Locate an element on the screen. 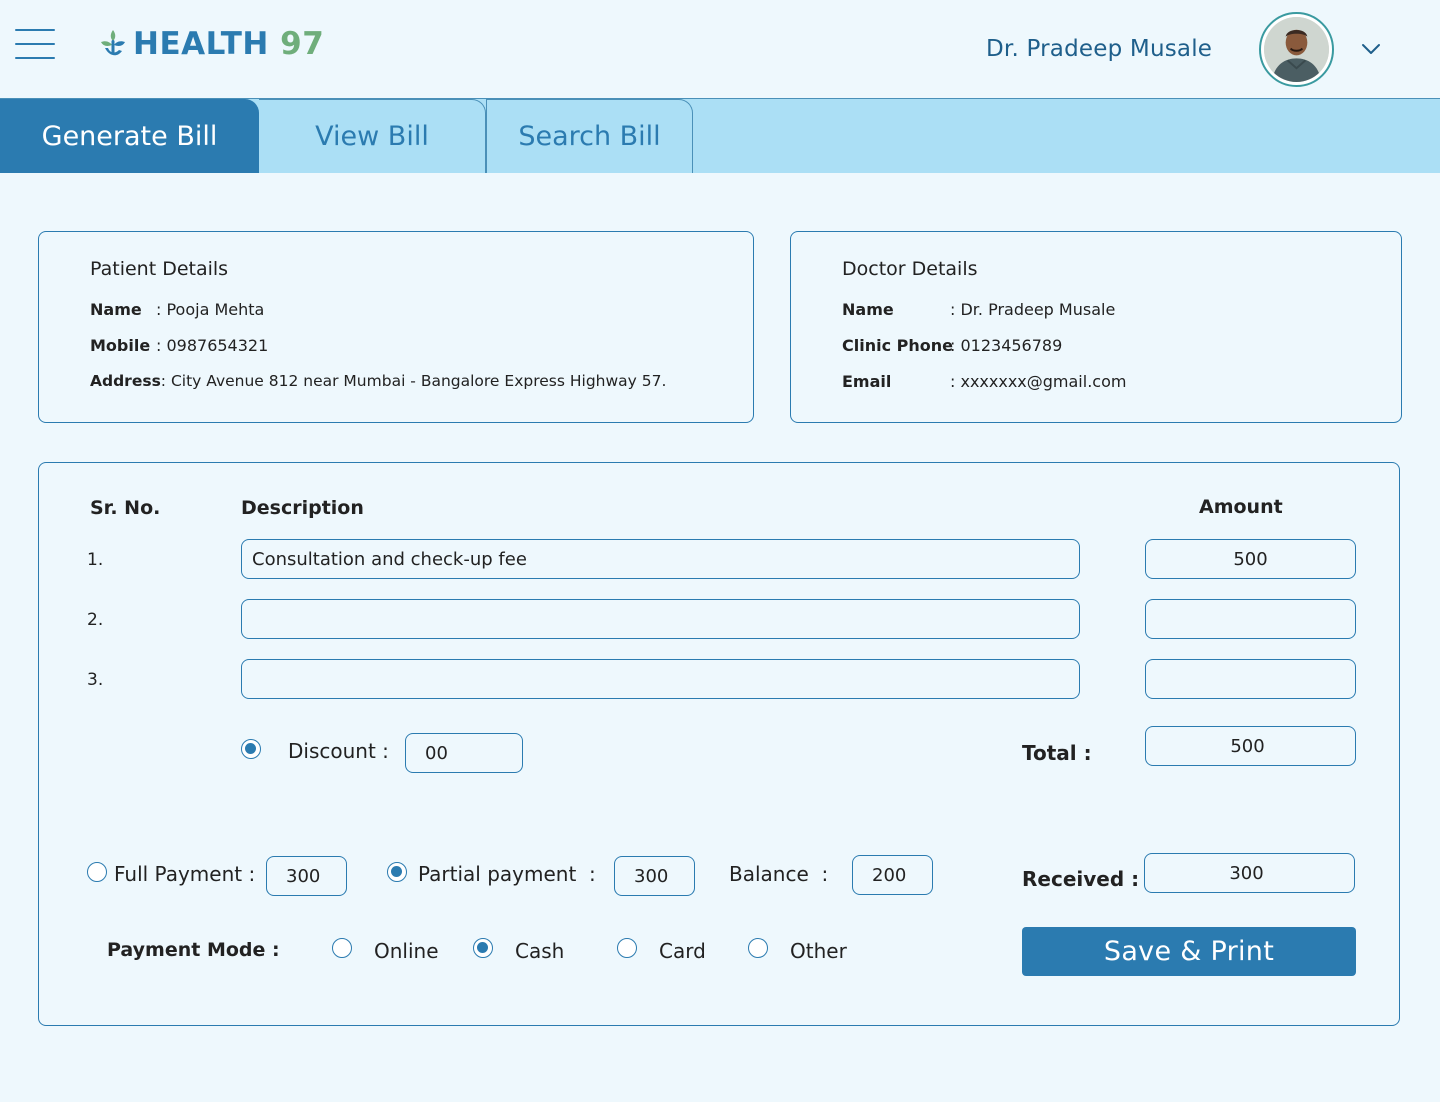 This screenshot has height=1102, width=1440. total-label: Total : is located at coordinates (1057, 753).